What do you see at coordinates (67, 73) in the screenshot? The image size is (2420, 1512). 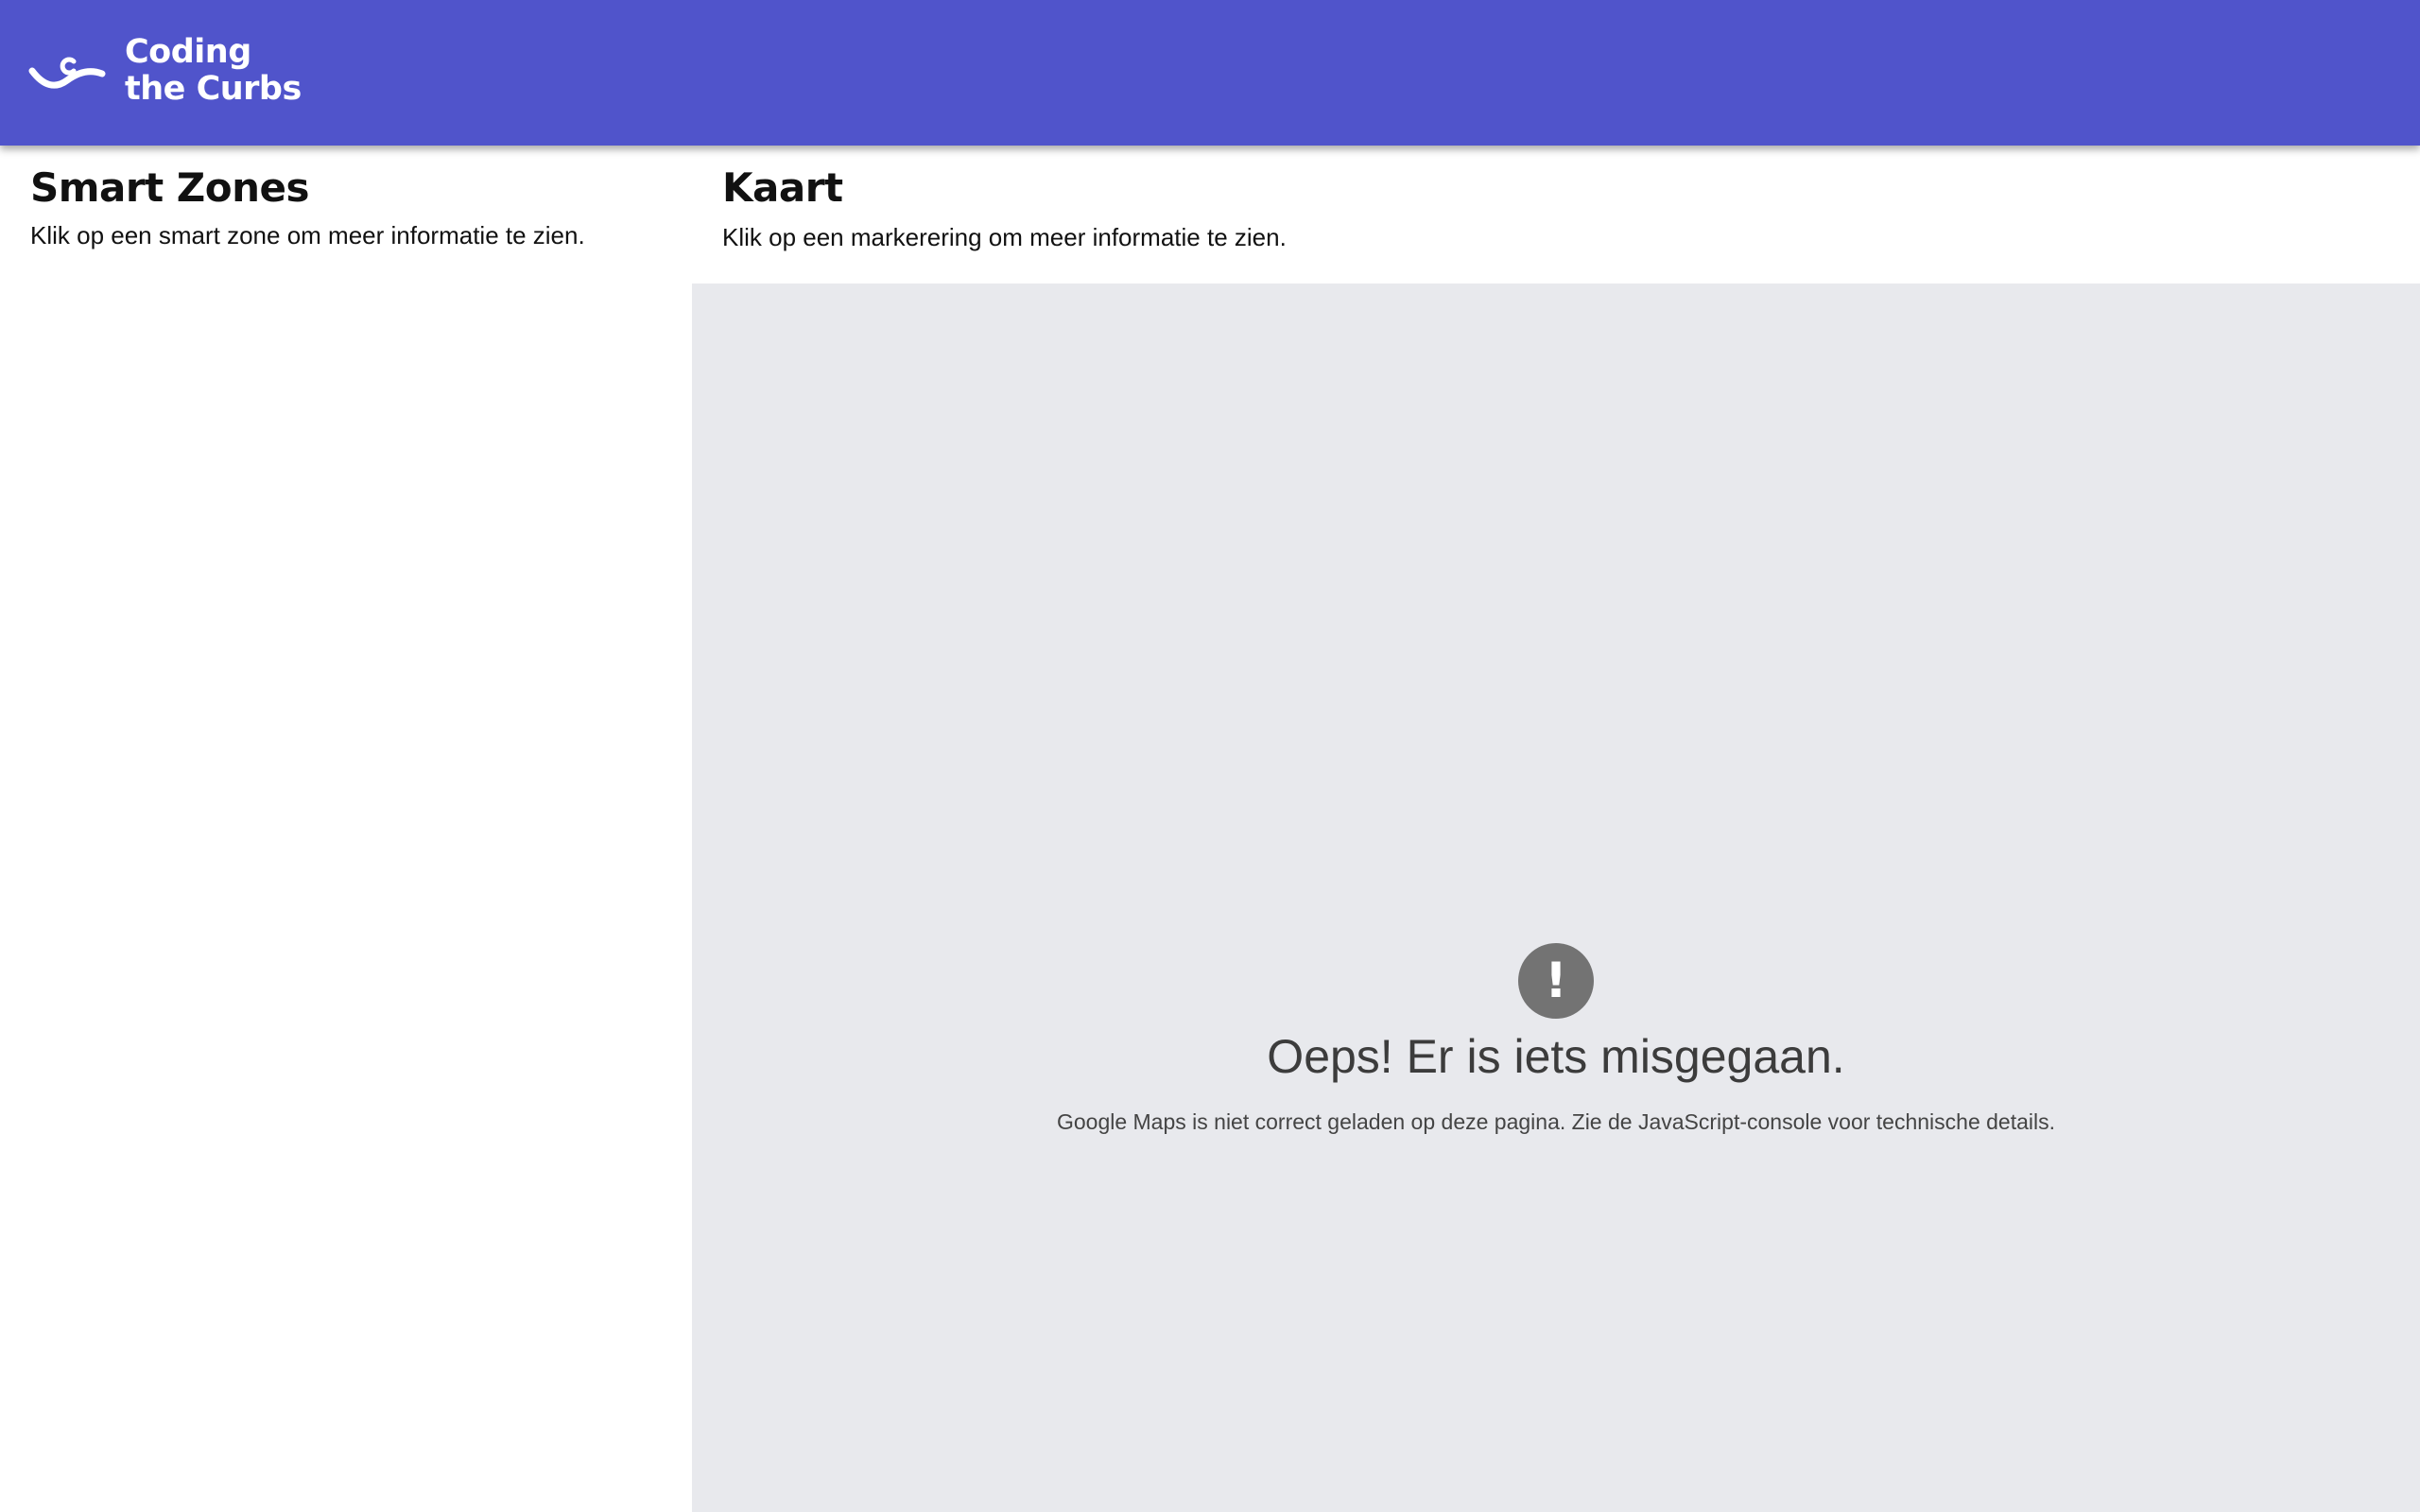 I see `coding-the-curbs-logo-icon` at bounding box center [67, 73].